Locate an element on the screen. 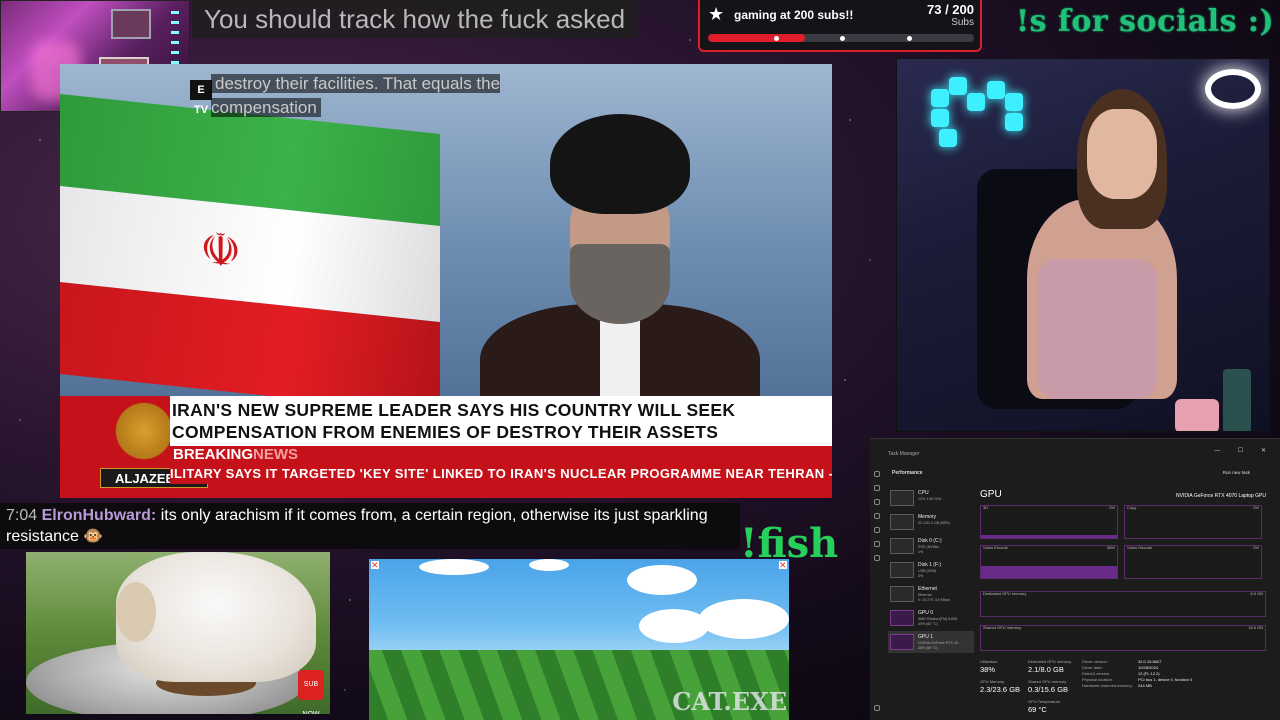  resource-detail: 38% (69 °C) is located at coordinates (928, 648).